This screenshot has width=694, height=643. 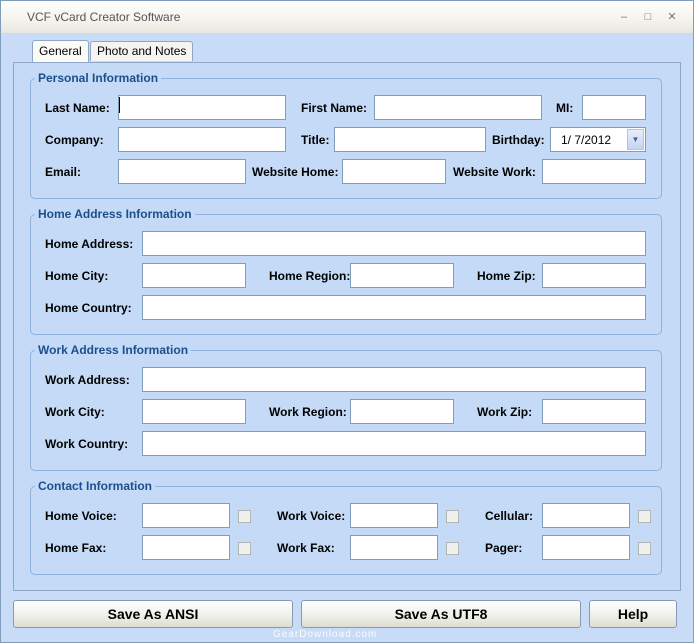 I want to click on work-region-label: Work Region:, so click(x=308, y=412).